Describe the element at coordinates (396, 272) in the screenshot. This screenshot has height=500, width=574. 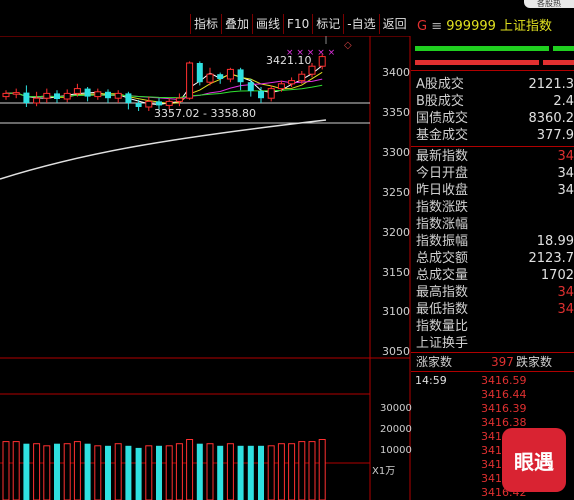
I see `price-label-3150: 3150` at that location.